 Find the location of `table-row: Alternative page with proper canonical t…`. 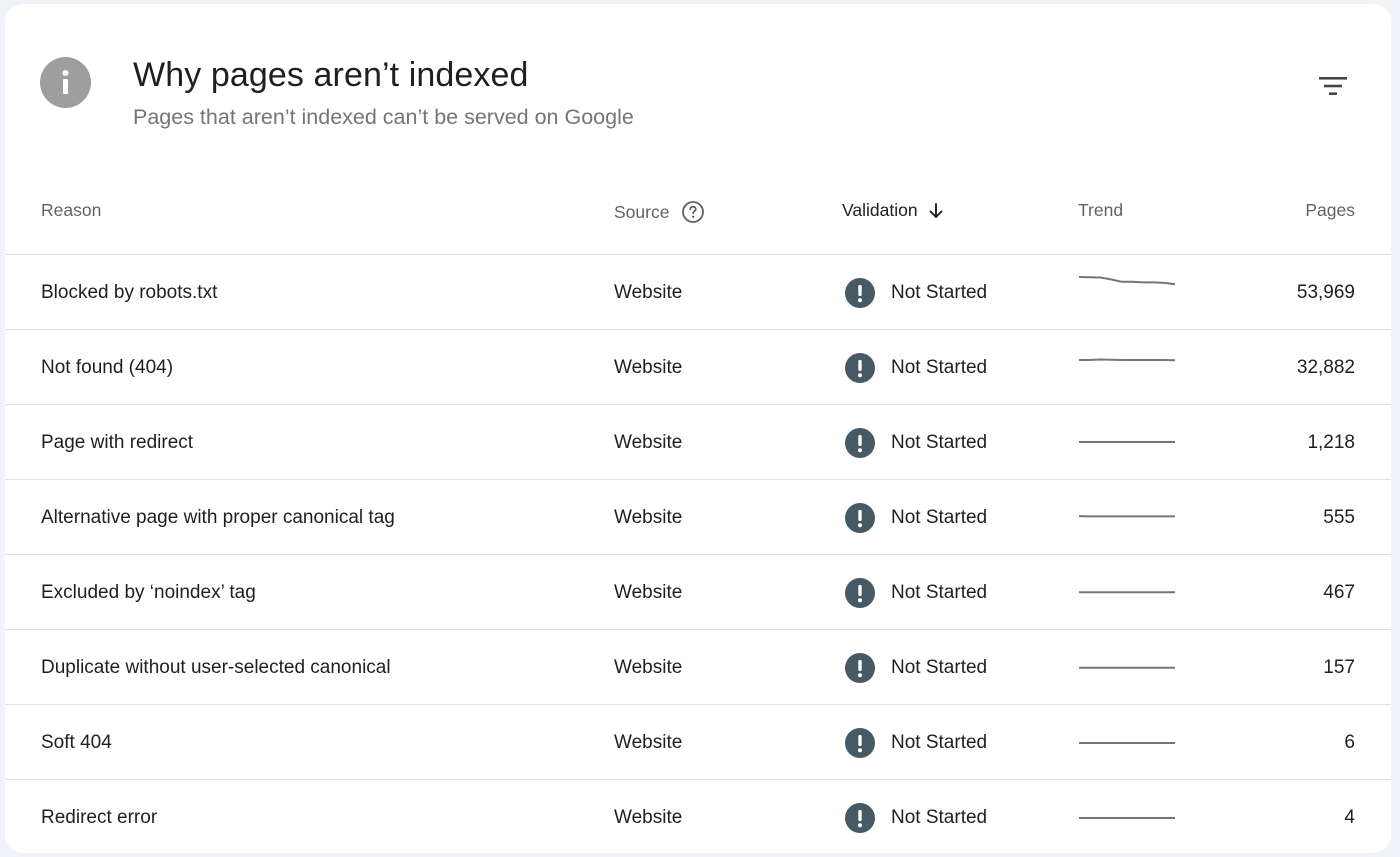

table-row: Alternative page with proper canonical t… is located at coordinates (698, 516).